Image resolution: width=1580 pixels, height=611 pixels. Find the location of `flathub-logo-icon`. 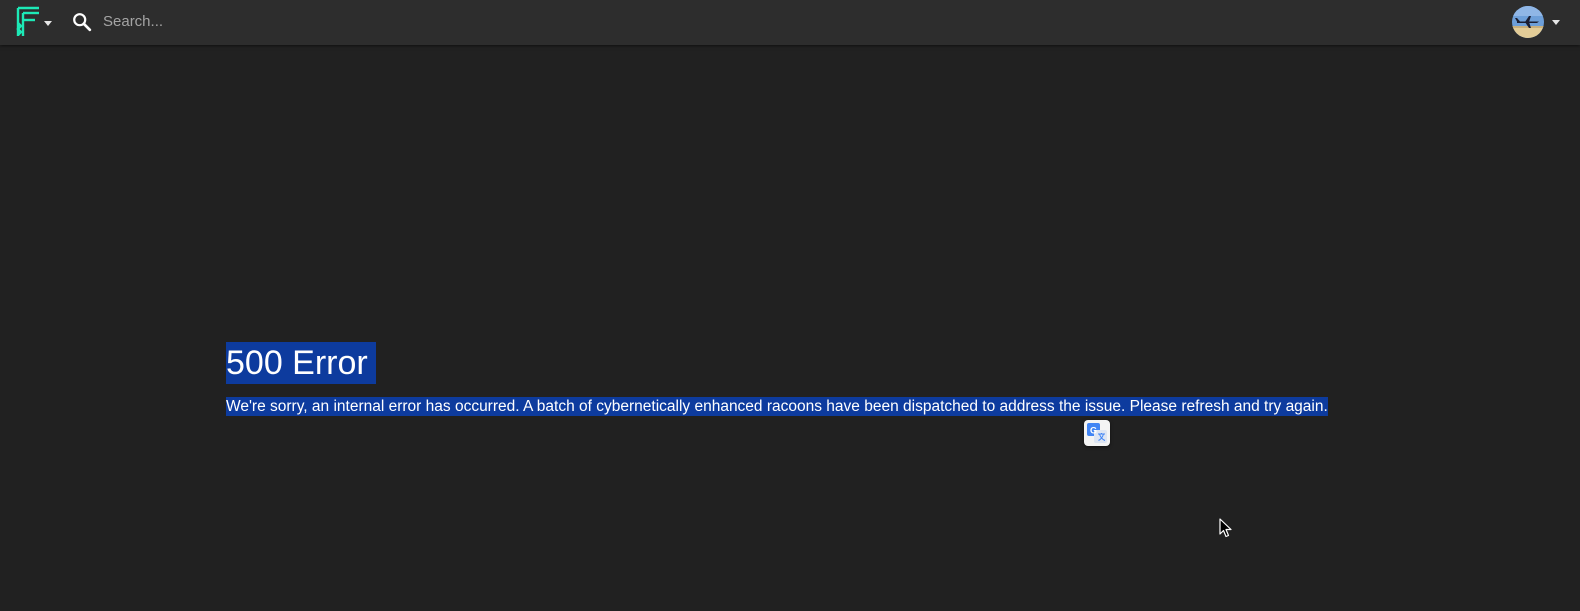

flathub-logo-icon is located at coordinates (27, 21).